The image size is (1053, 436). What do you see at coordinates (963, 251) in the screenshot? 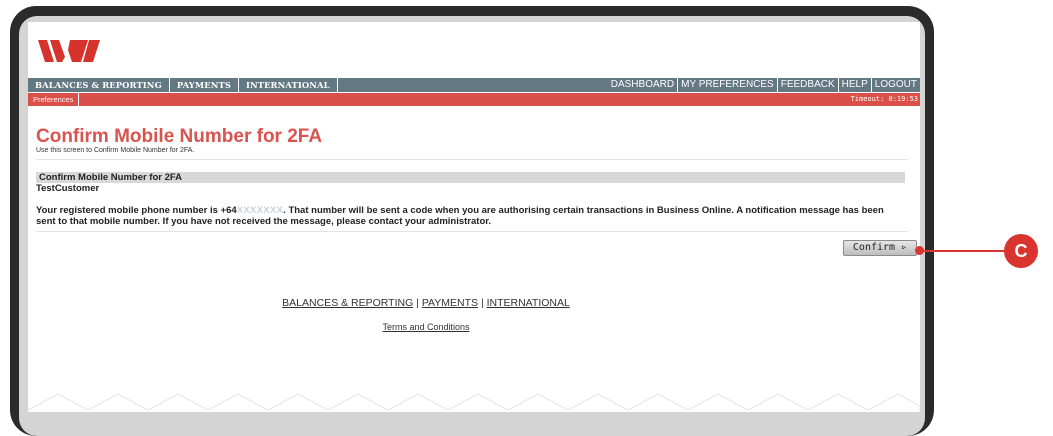
I see `callout-pointer-line` at bounding box center [963, 251].